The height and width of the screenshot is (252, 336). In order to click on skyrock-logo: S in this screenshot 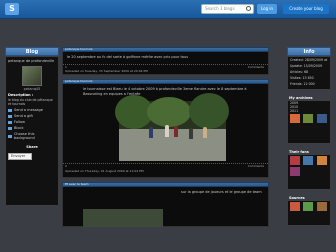, I will do `click(12, 9)`.